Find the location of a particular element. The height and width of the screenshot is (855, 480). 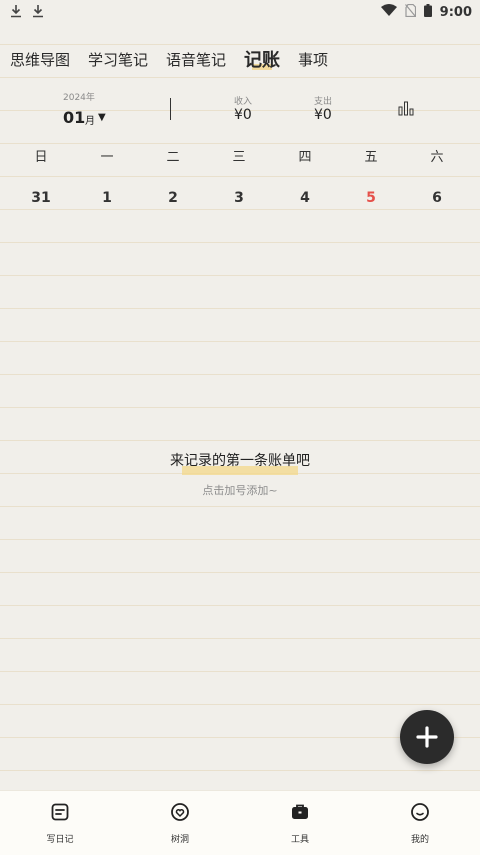

day-cell: 6 is located at coordinates (437, 200).